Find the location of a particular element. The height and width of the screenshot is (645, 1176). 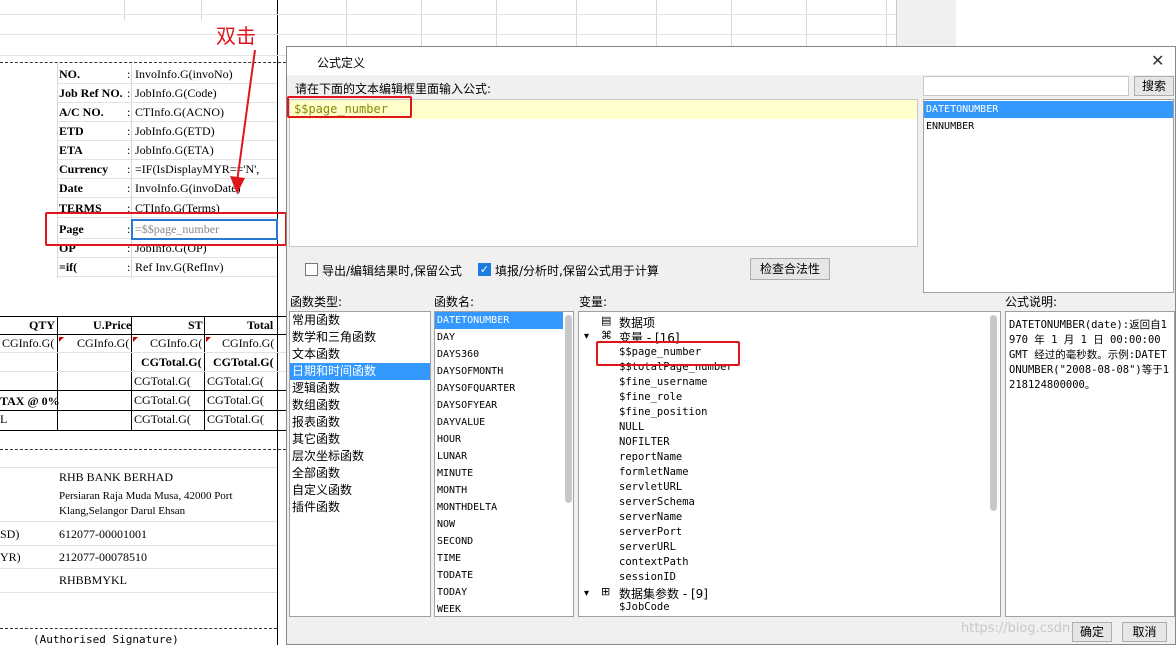

func-type-item: 数学和三角函数 is located at coordinates (360, 337).